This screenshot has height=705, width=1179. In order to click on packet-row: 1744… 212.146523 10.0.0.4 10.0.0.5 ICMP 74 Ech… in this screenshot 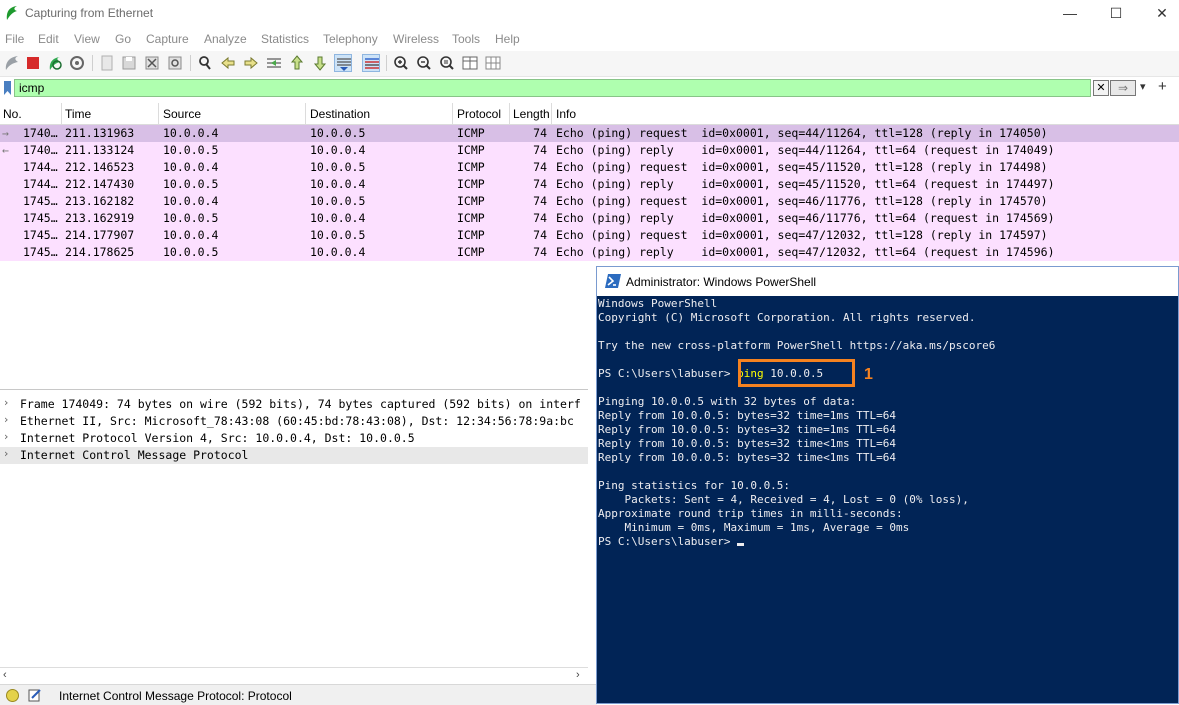, I will do `click(589, 167)`.